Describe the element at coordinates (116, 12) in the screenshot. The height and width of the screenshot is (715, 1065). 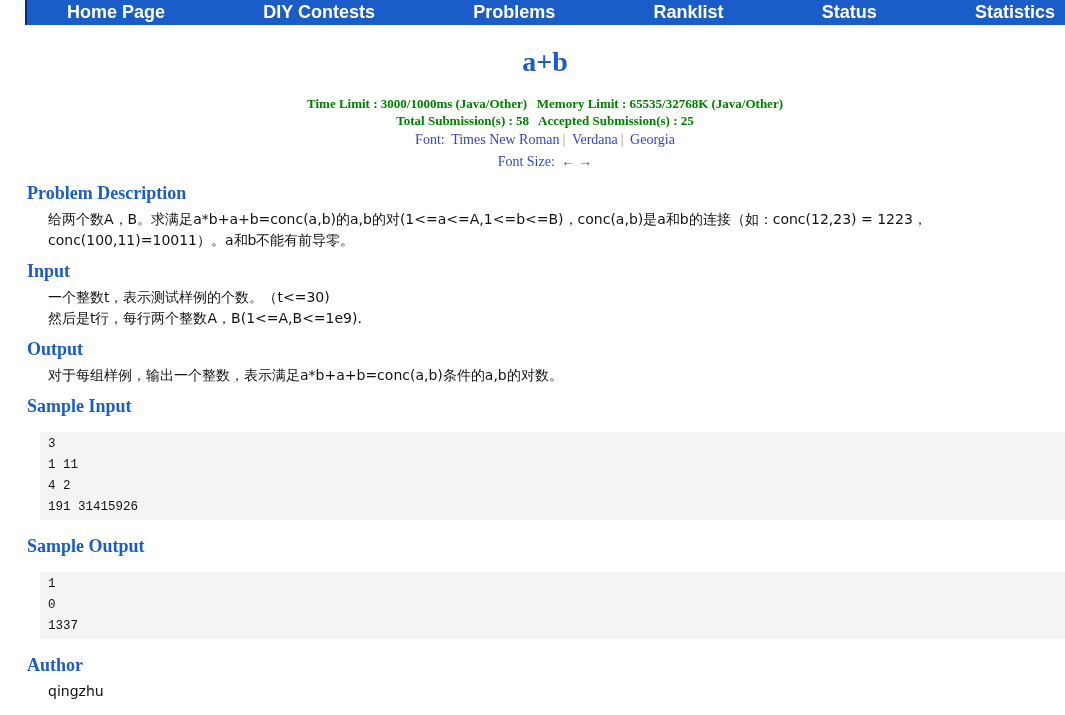
I see `nav-link: Home Page` at that location.